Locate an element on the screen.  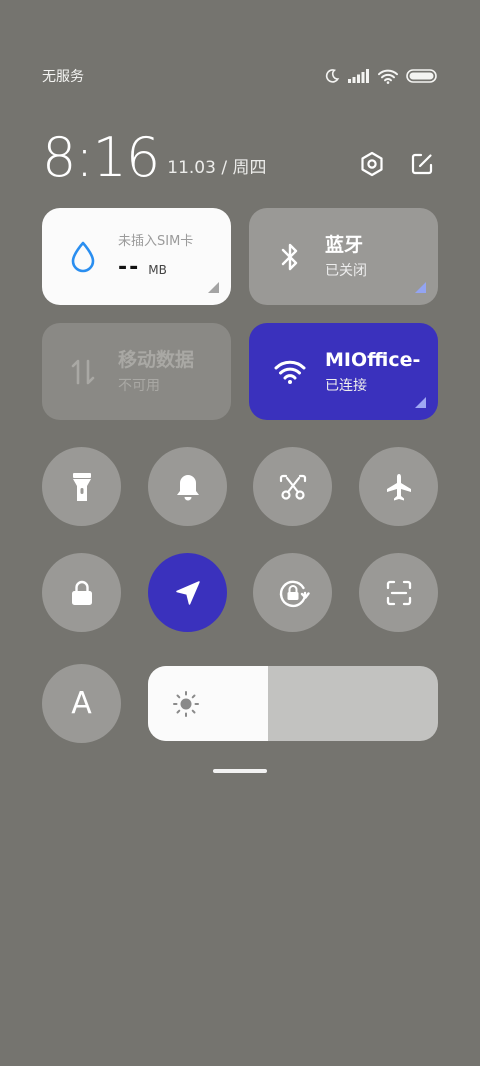
airplane-icon is located at coordinates (398, 486).